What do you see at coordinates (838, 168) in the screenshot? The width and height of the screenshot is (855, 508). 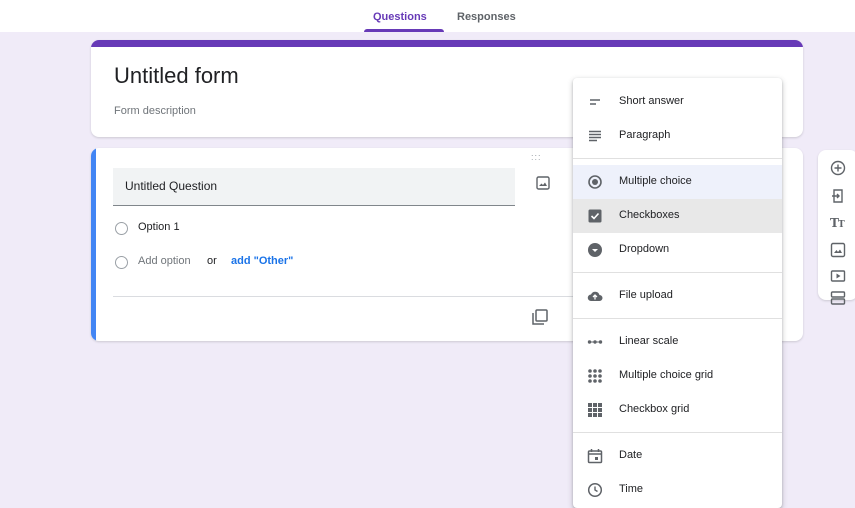 I see `add-question-icon` at bounding box center [838, 168].